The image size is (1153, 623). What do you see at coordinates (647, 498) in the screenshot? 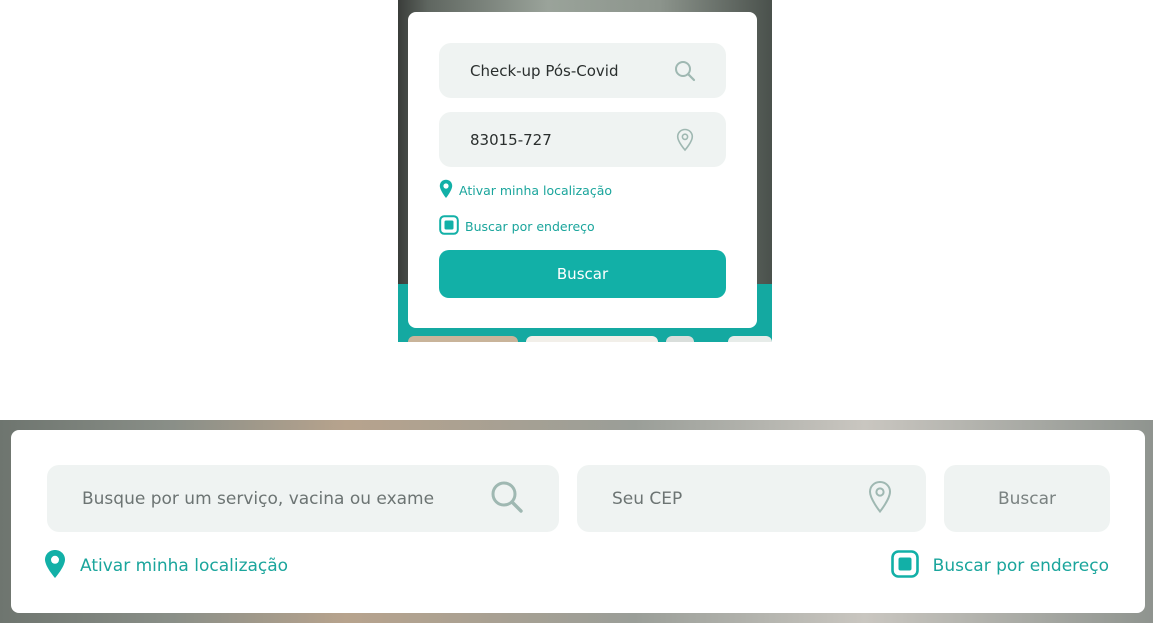
I see `cep-placeholder: Seu CEP` at bounding box center [647, 498].